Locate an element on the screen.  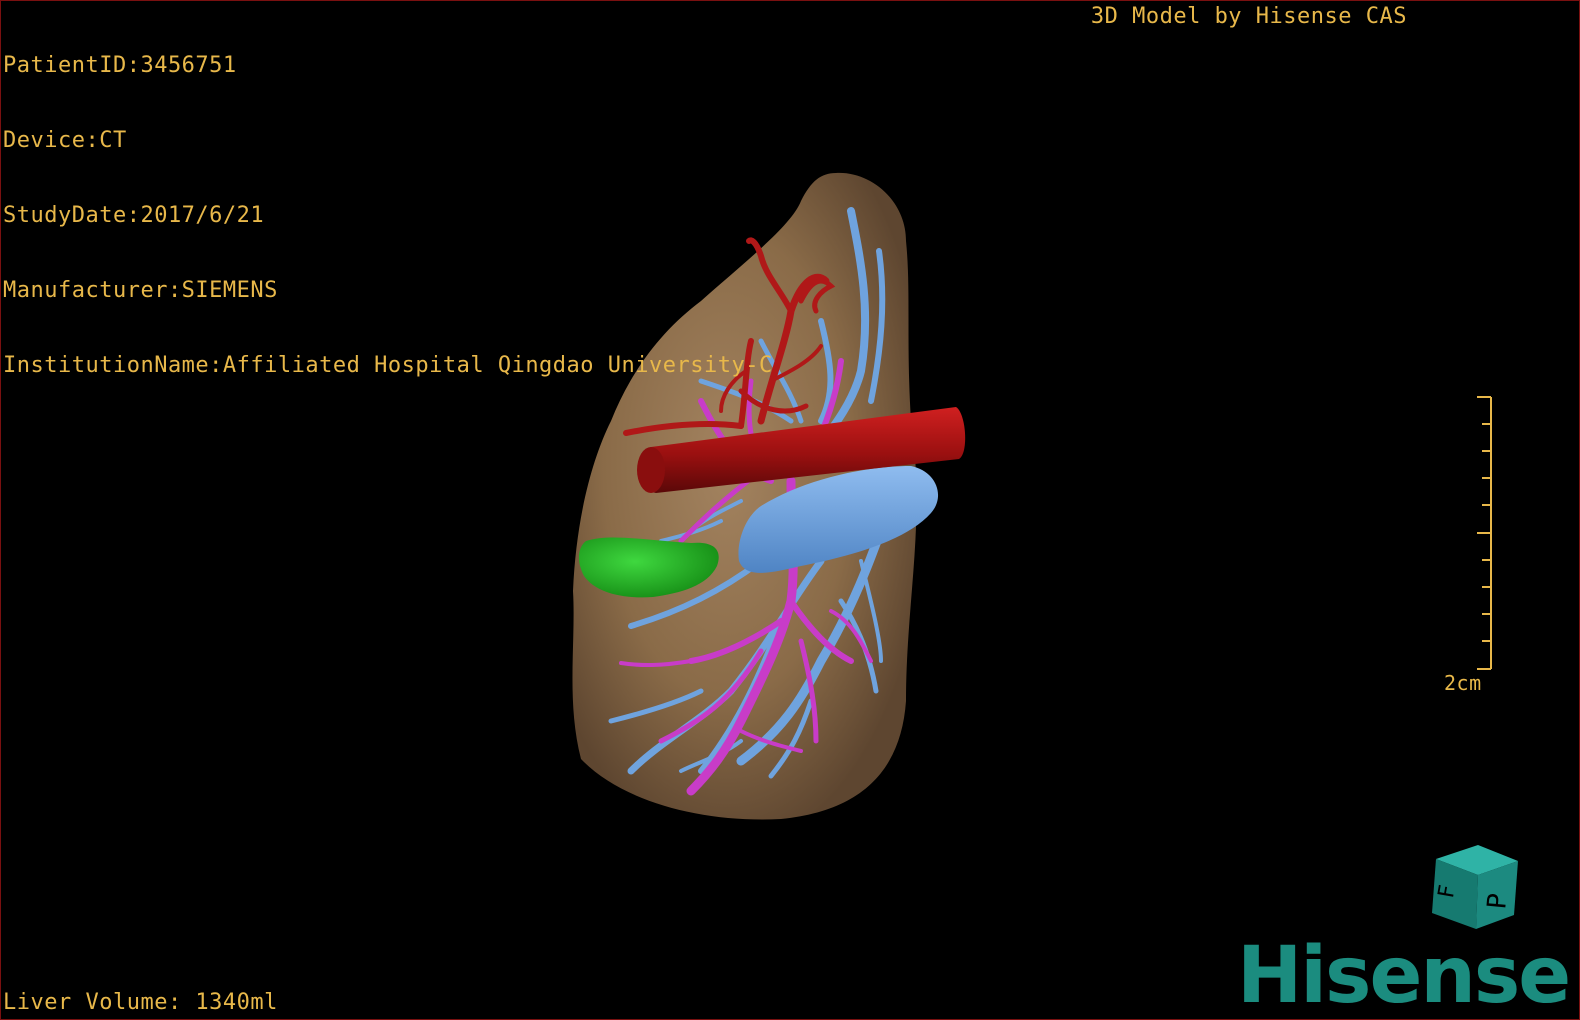
liver-volume: Liver Volume: 1340ml is located at coordinates (140, 1002).